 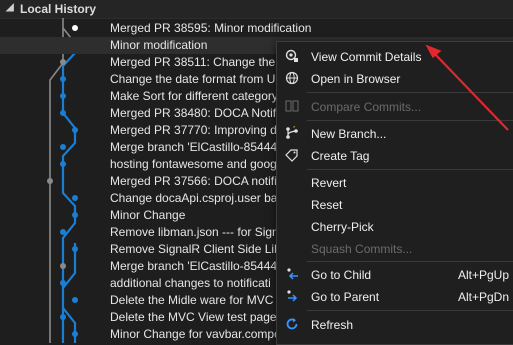 What do you see at coordinates (395, 227) in the screenshot?
I see `menu-item-cherry-pick: Cherry-Pick` at bounding box center [395, 227].